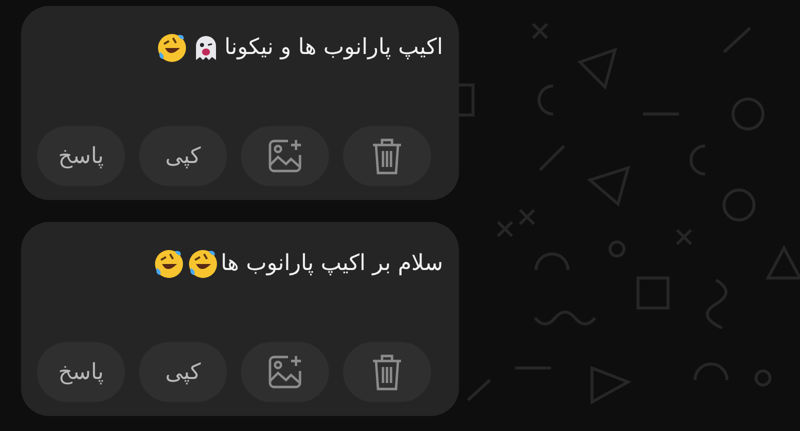 The height and width of the screenshot is (431, 800). I want to click on message-text: سلام بر اکیپ پارانوب ها, so click(331, 264).